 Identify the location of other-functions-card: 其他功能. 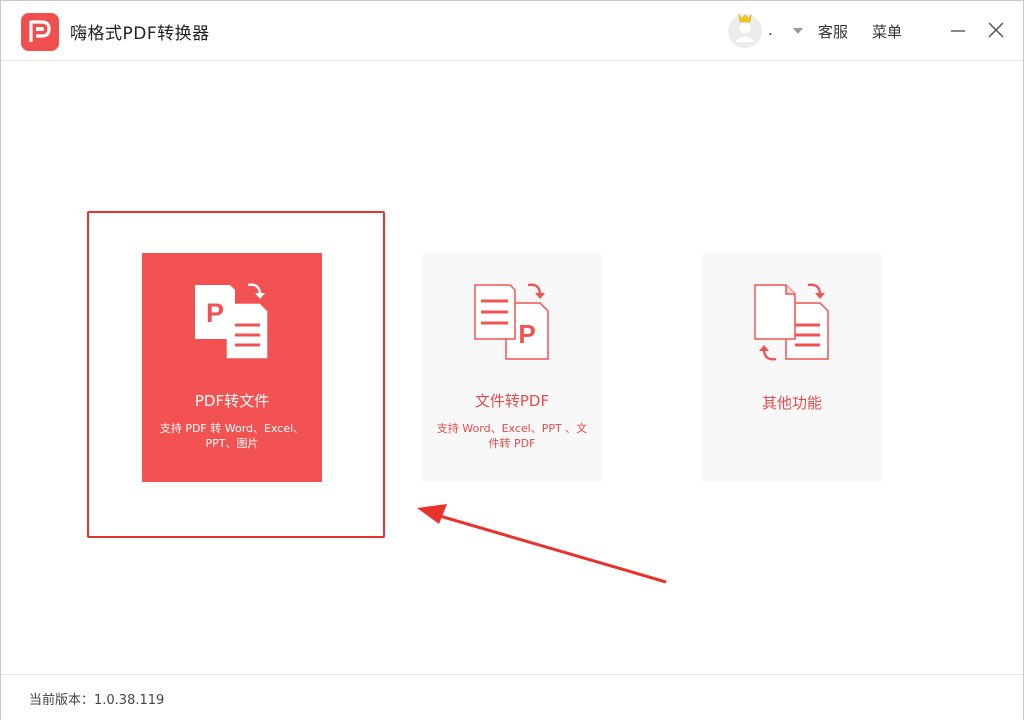
(792, 367).